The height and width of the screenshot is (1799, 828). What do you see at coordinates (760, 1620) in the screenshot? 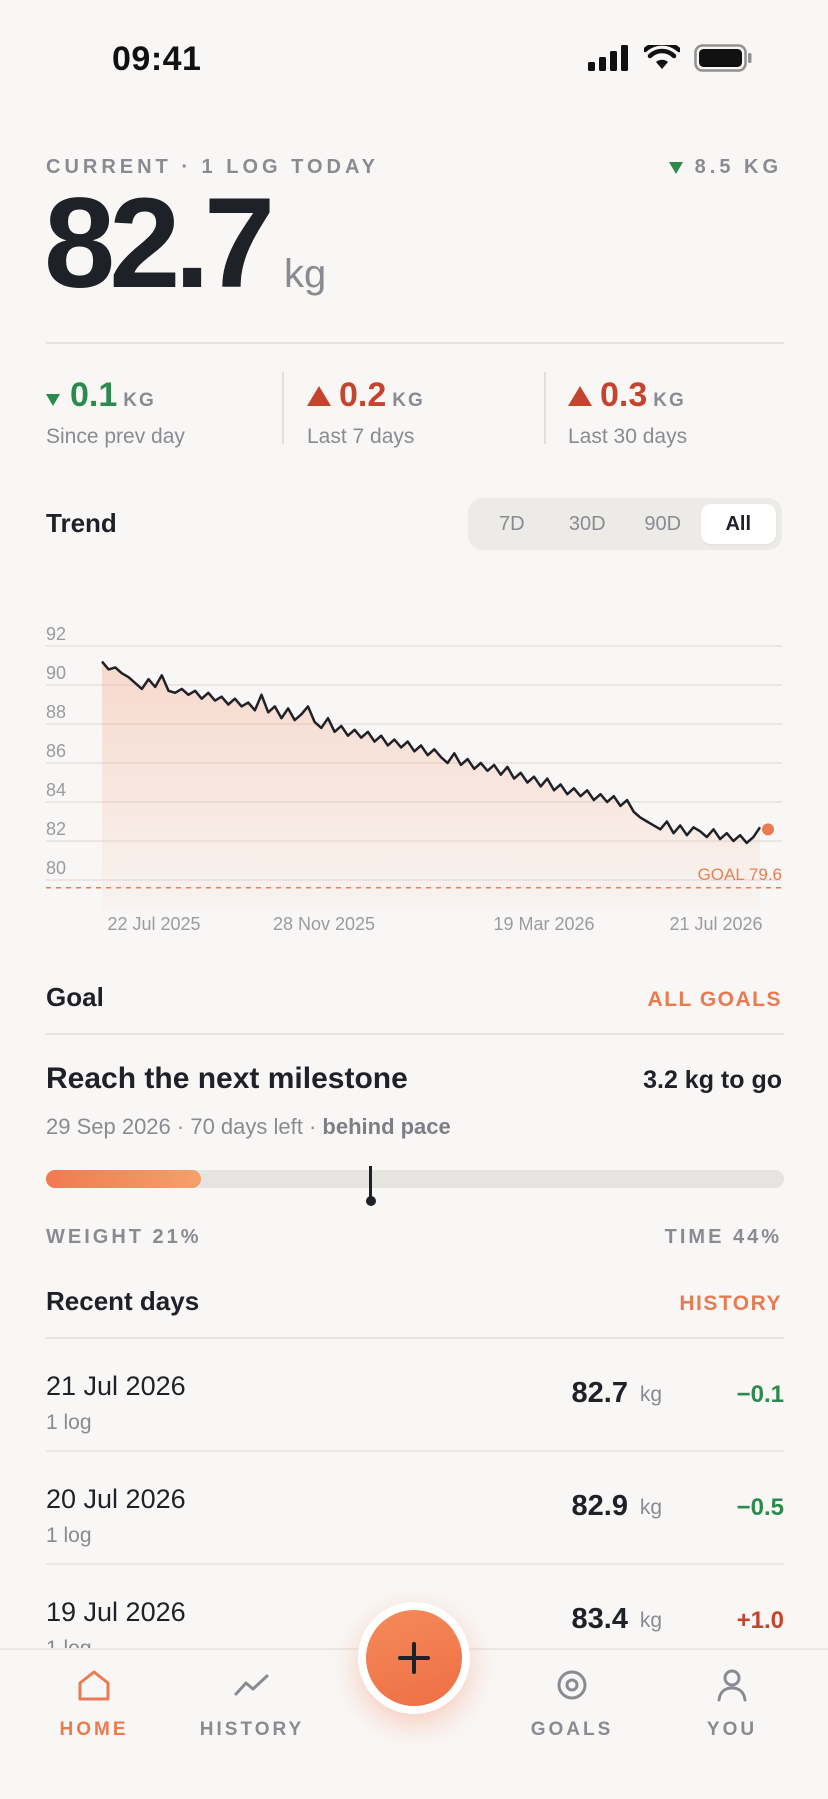
I see `row-delta: +1.0` at bounding box center [760, 1620].